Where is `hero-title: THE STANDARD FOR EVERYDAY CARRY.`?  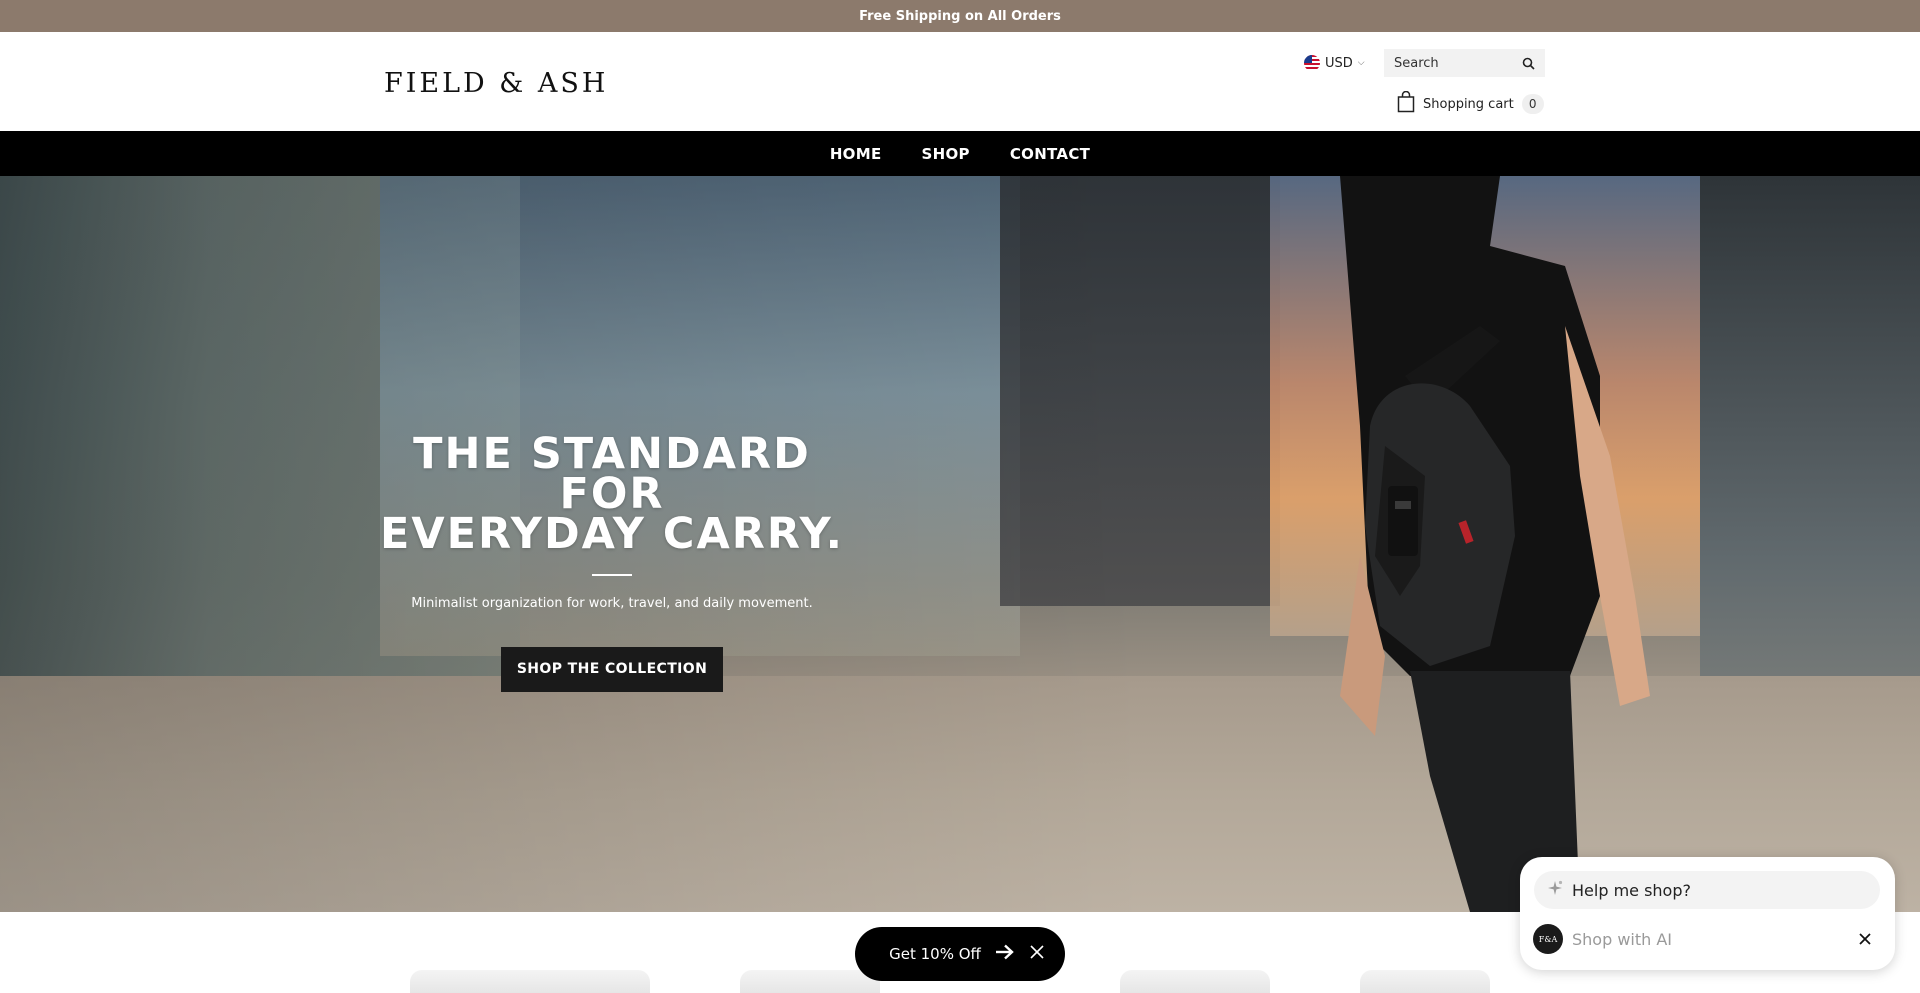
hero-title: THE STANDARD FOR EVERYDAY CARRY. is located at coordinates (612, 494).